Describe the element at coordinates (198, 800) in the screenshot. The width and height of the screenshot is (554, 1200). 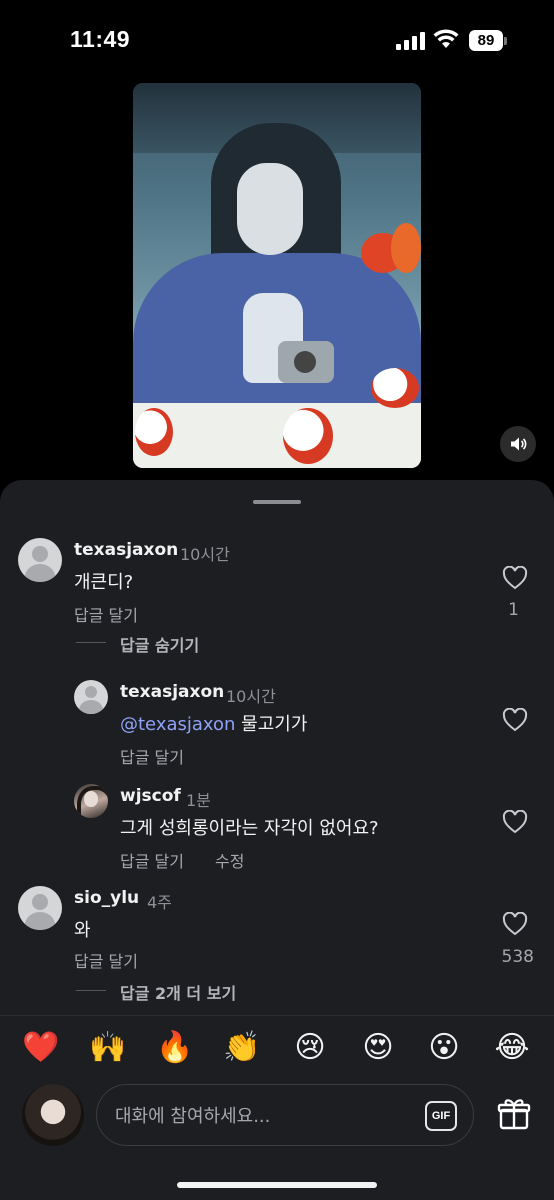
I see `comment-time: 1분` at that location.